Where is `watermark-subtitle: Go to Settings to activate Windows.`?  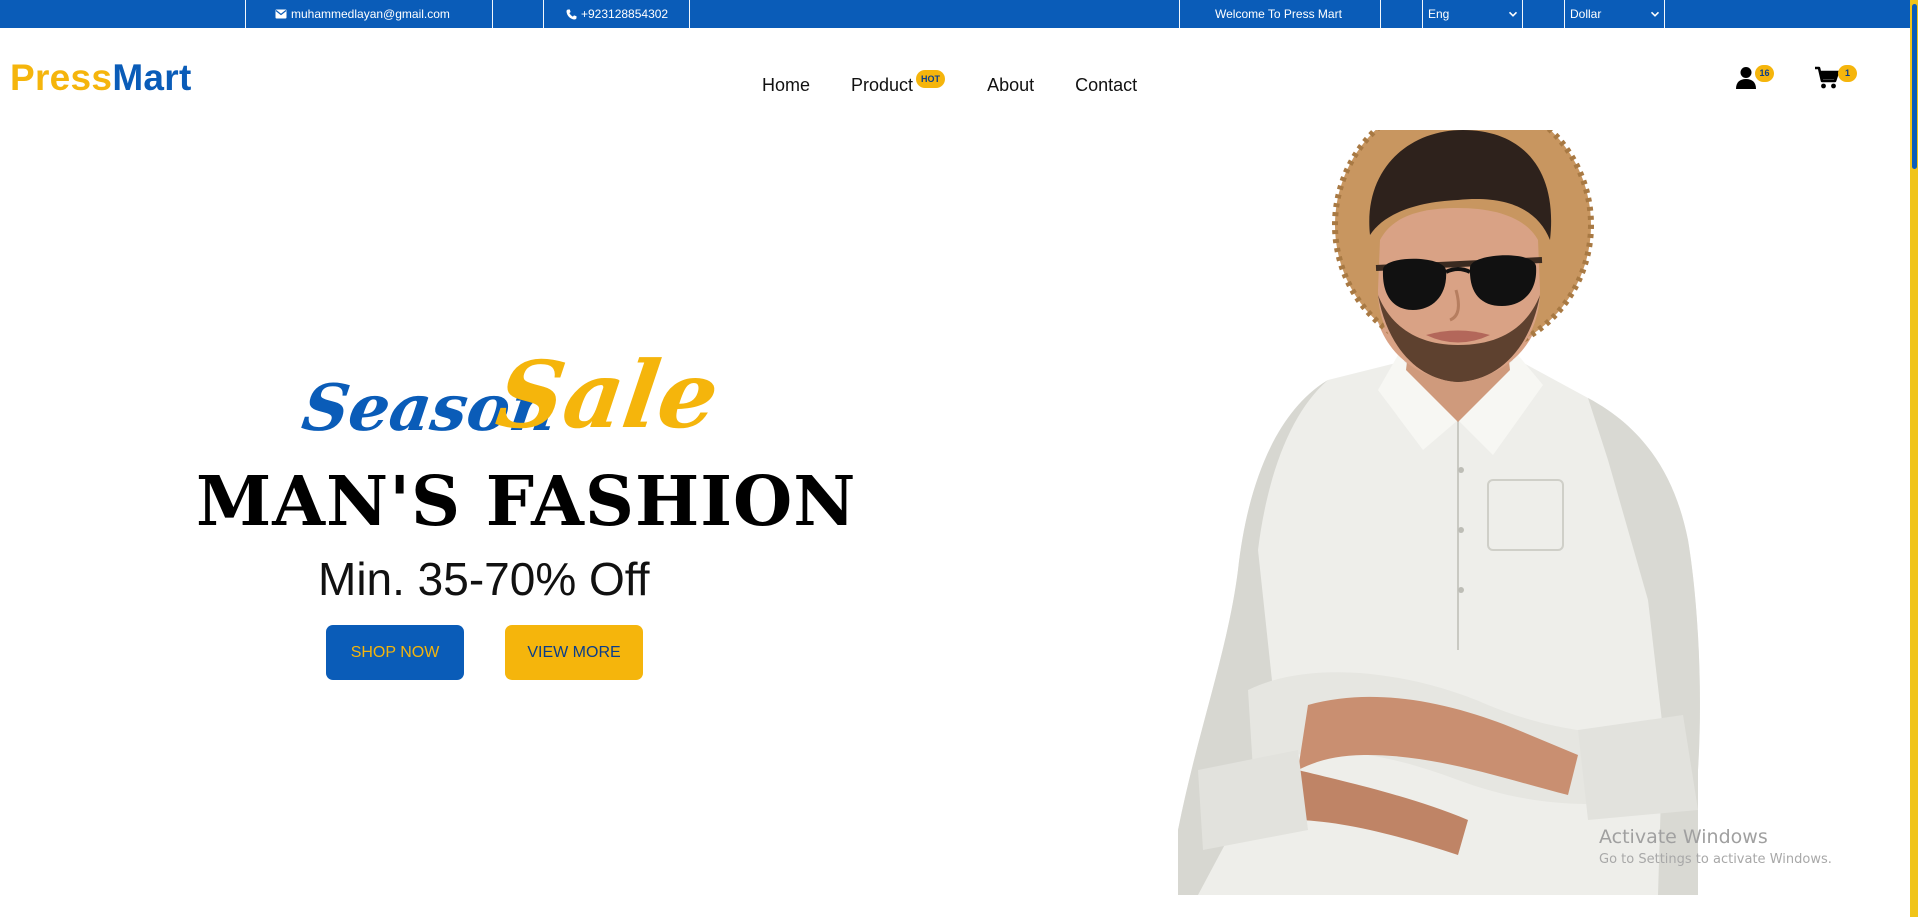 watermark-subtitle: Go to Settings to activate Windows. is located at coordinates (1715, 859).